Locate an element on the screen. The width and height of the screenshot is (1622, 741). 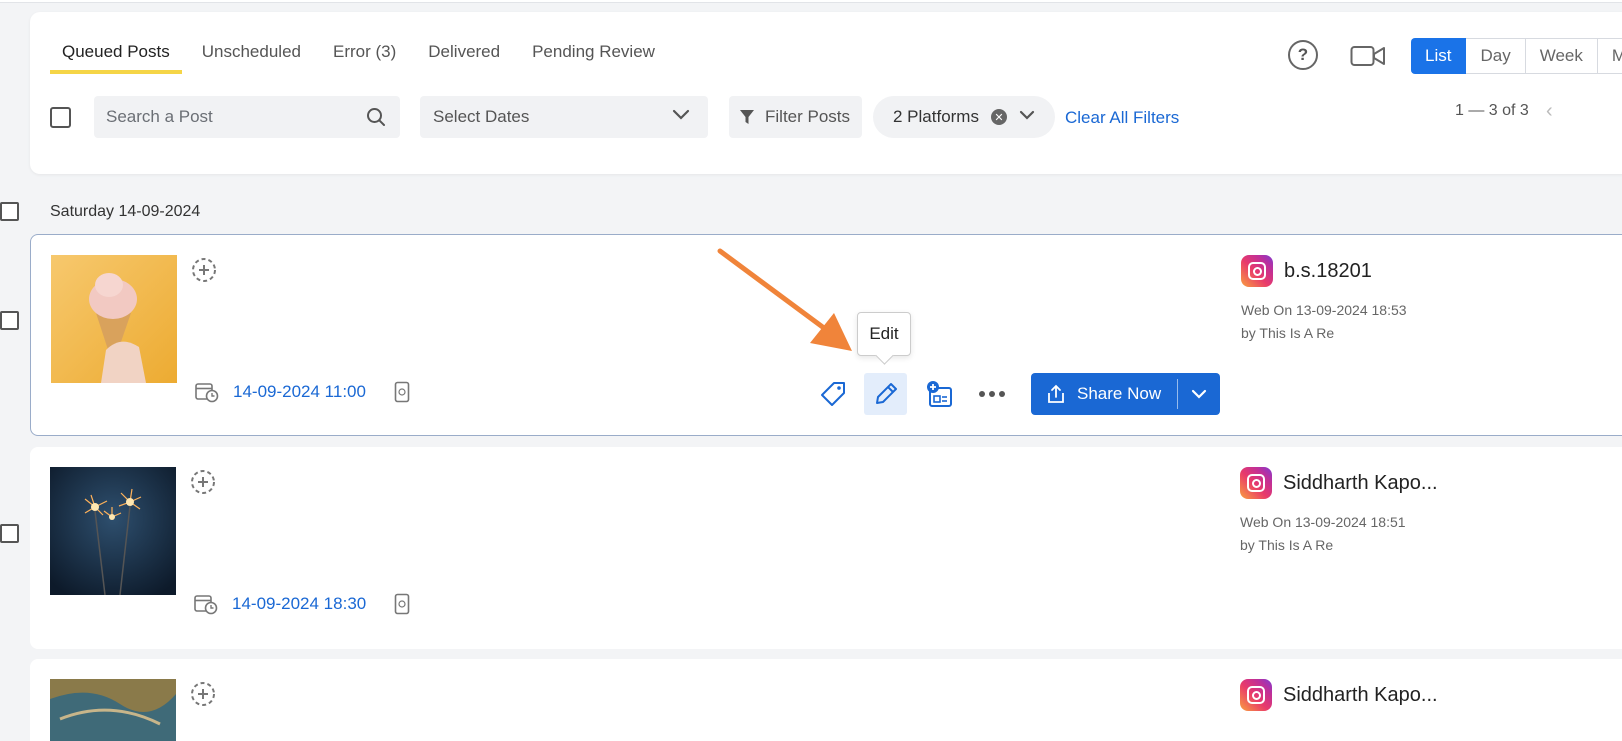
created-info: Web On 13-09-2024 18:51 is located at coordinates (1323, 522).